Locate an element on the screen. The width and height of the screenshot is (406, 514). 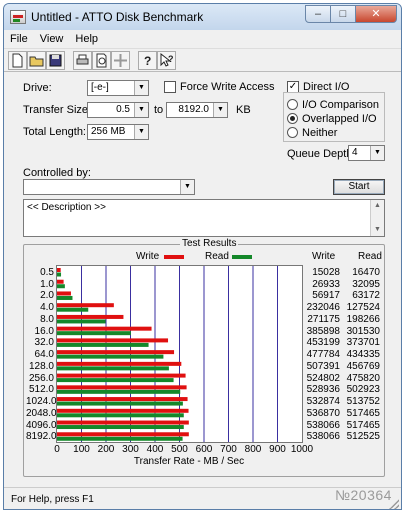
read-column-header: Read is located at coordinates (370, 256).